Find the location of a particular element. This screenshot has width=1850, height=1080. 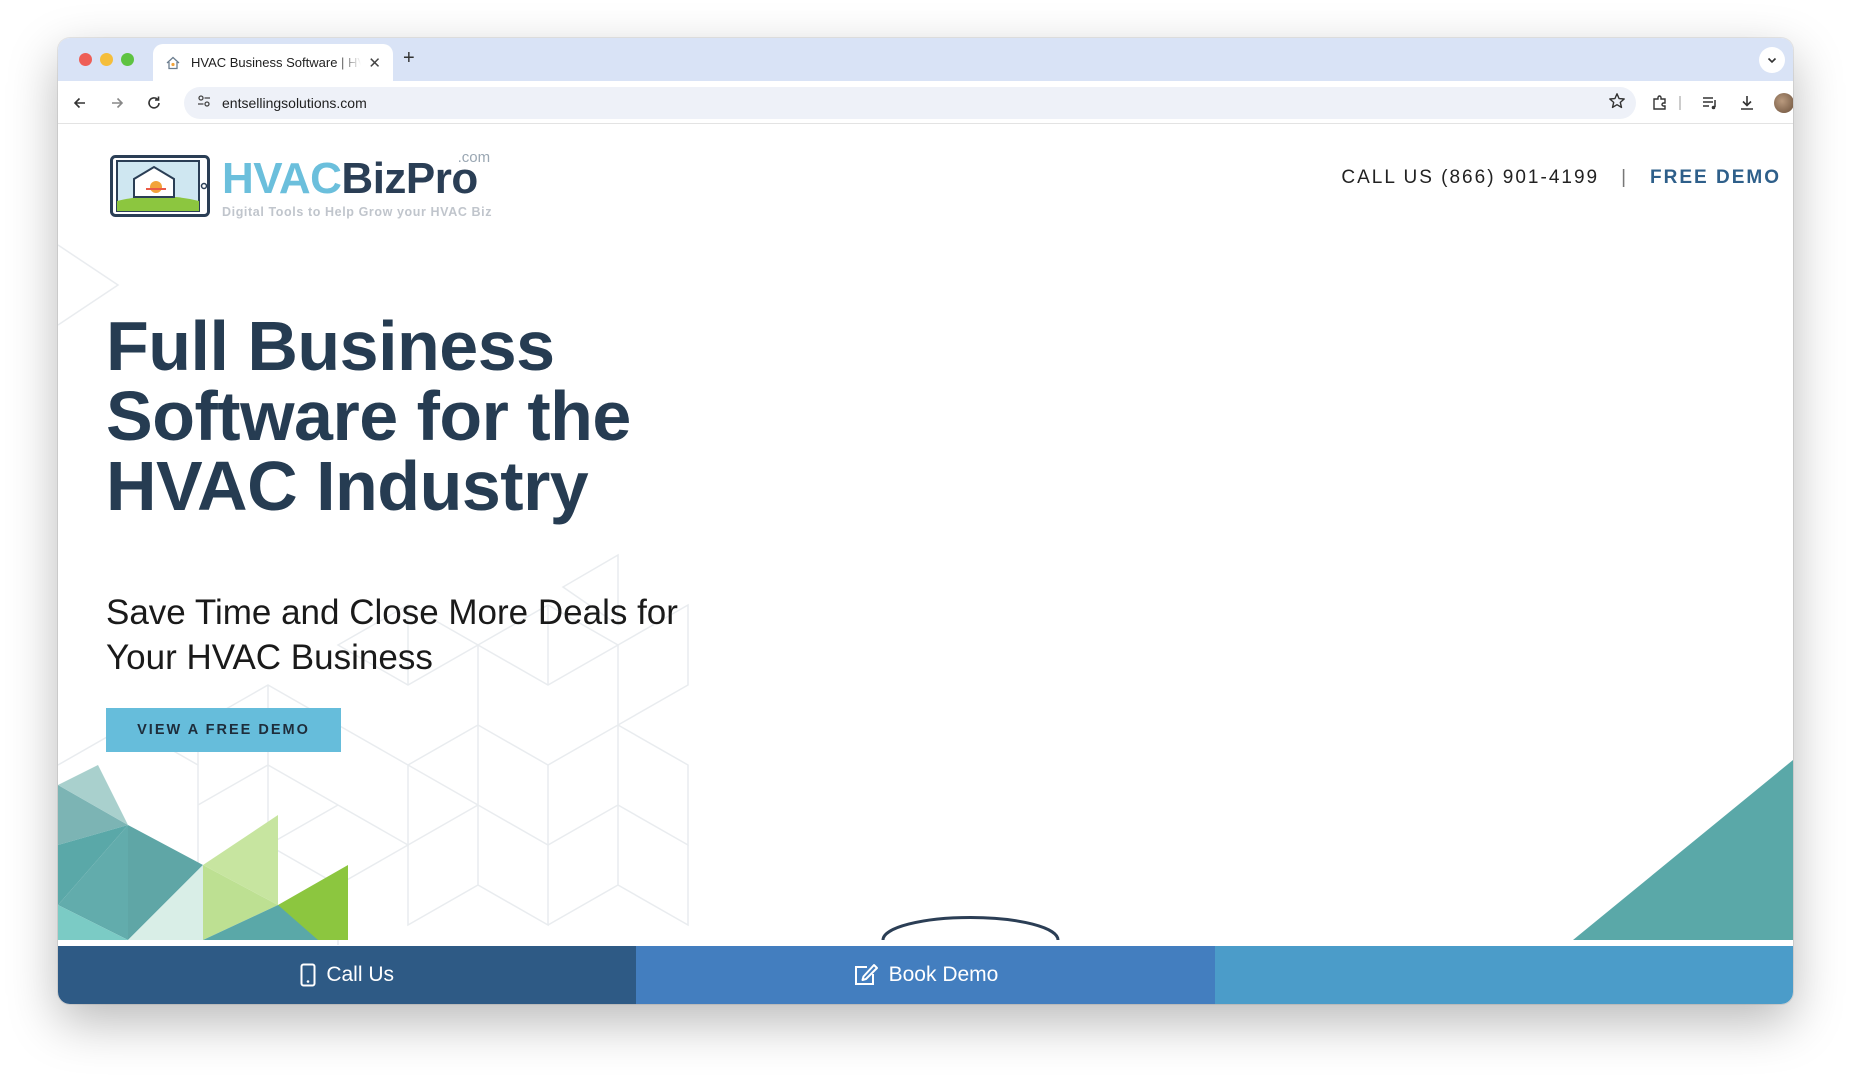

logo-com-text: .com is located at coordinates (474, 157).